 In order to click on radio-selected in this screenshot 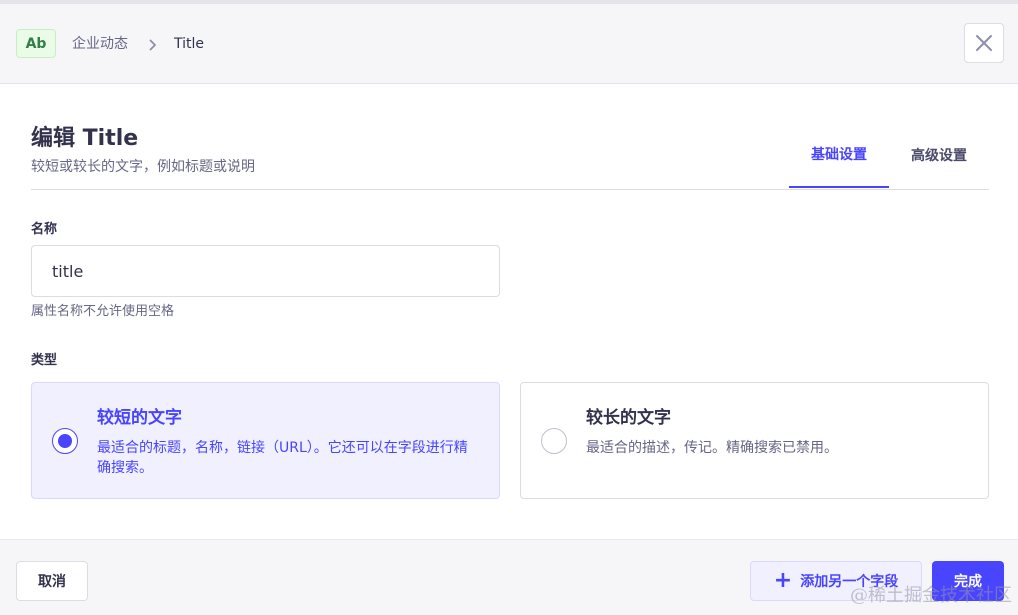, I will do `click(65, 441)`.